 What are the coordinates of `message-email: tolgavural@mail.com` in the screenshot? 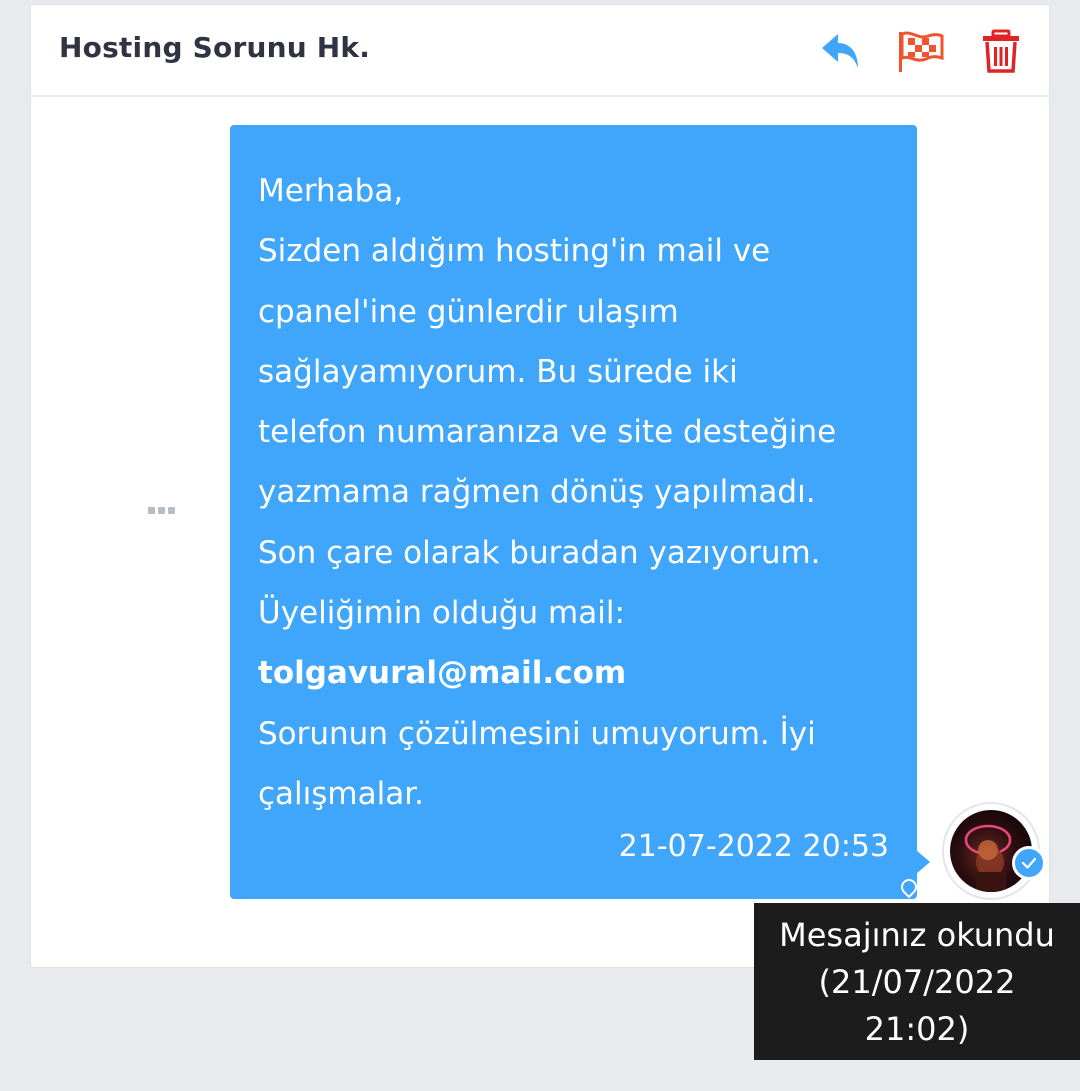 It's located at (442, 673).